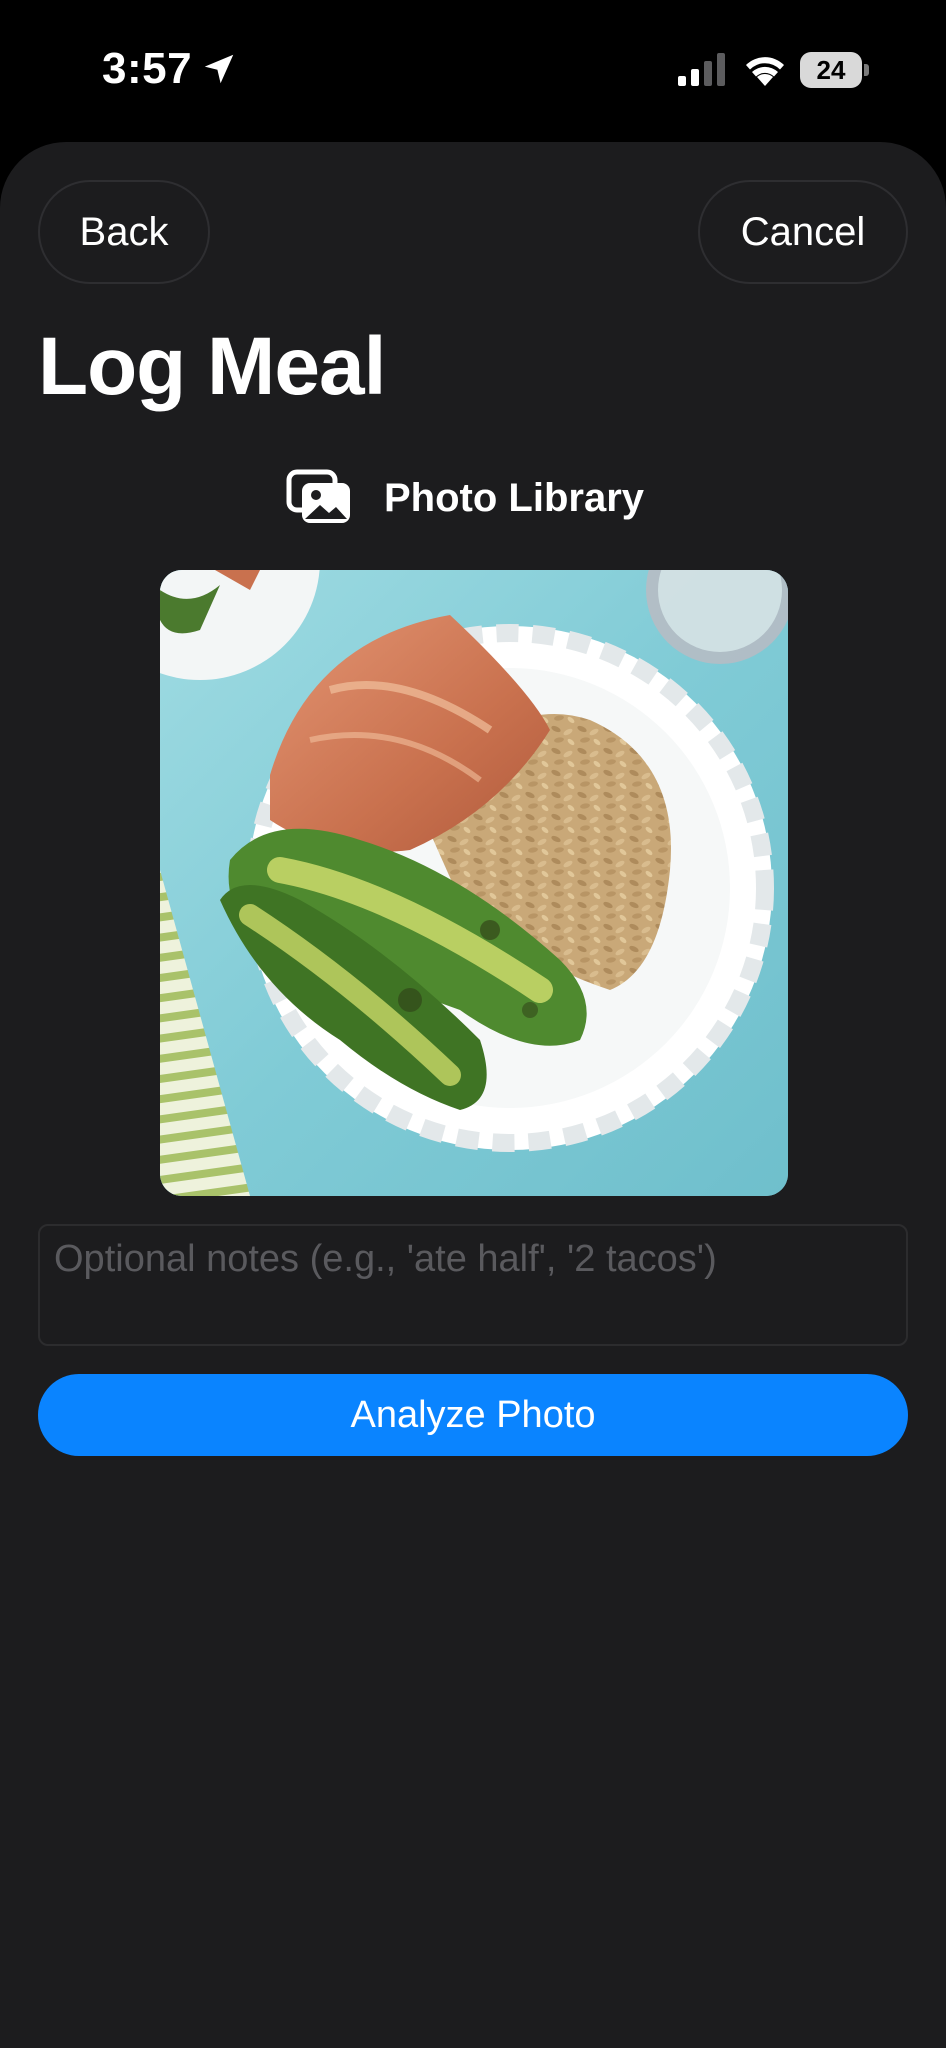 The image size is (946, 2048). What do you see at coordinates (219, 69) in the screenshot?
I see `location-arrow-icon` at bounding box center [219, 69].